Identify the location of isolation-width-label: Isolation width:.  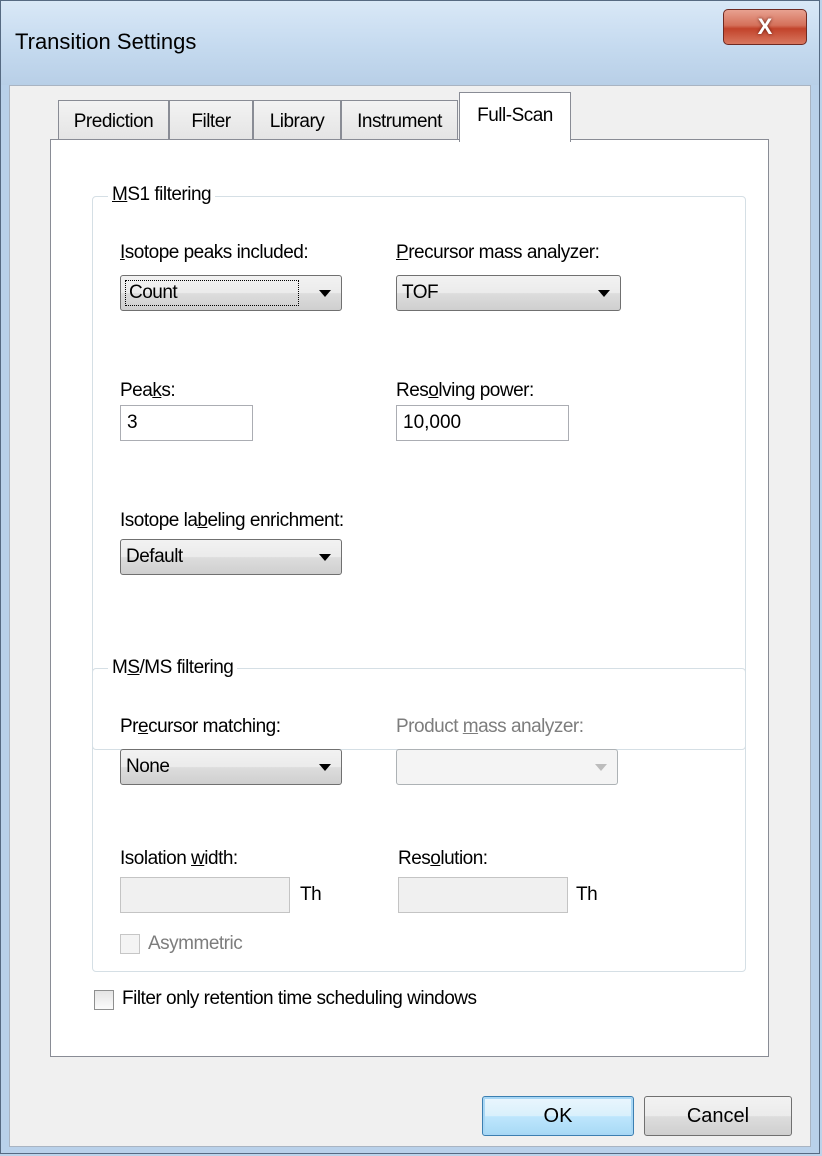
(179, 858).